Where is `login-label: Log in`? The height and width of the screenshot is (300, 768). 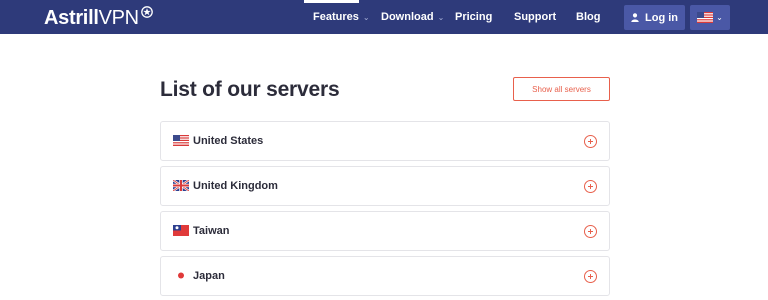 login-label: Log in is located at coordinates (661, 17).